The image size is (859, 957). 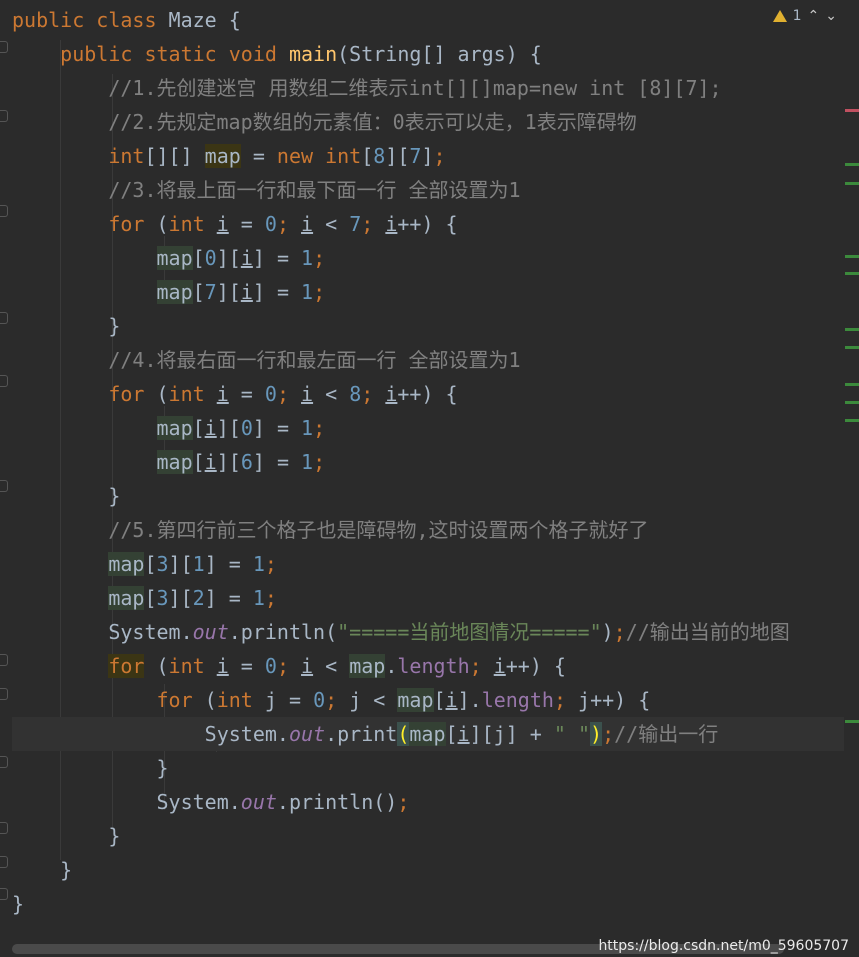 I want to click on code-token: j =, so click(x=289, y=700).